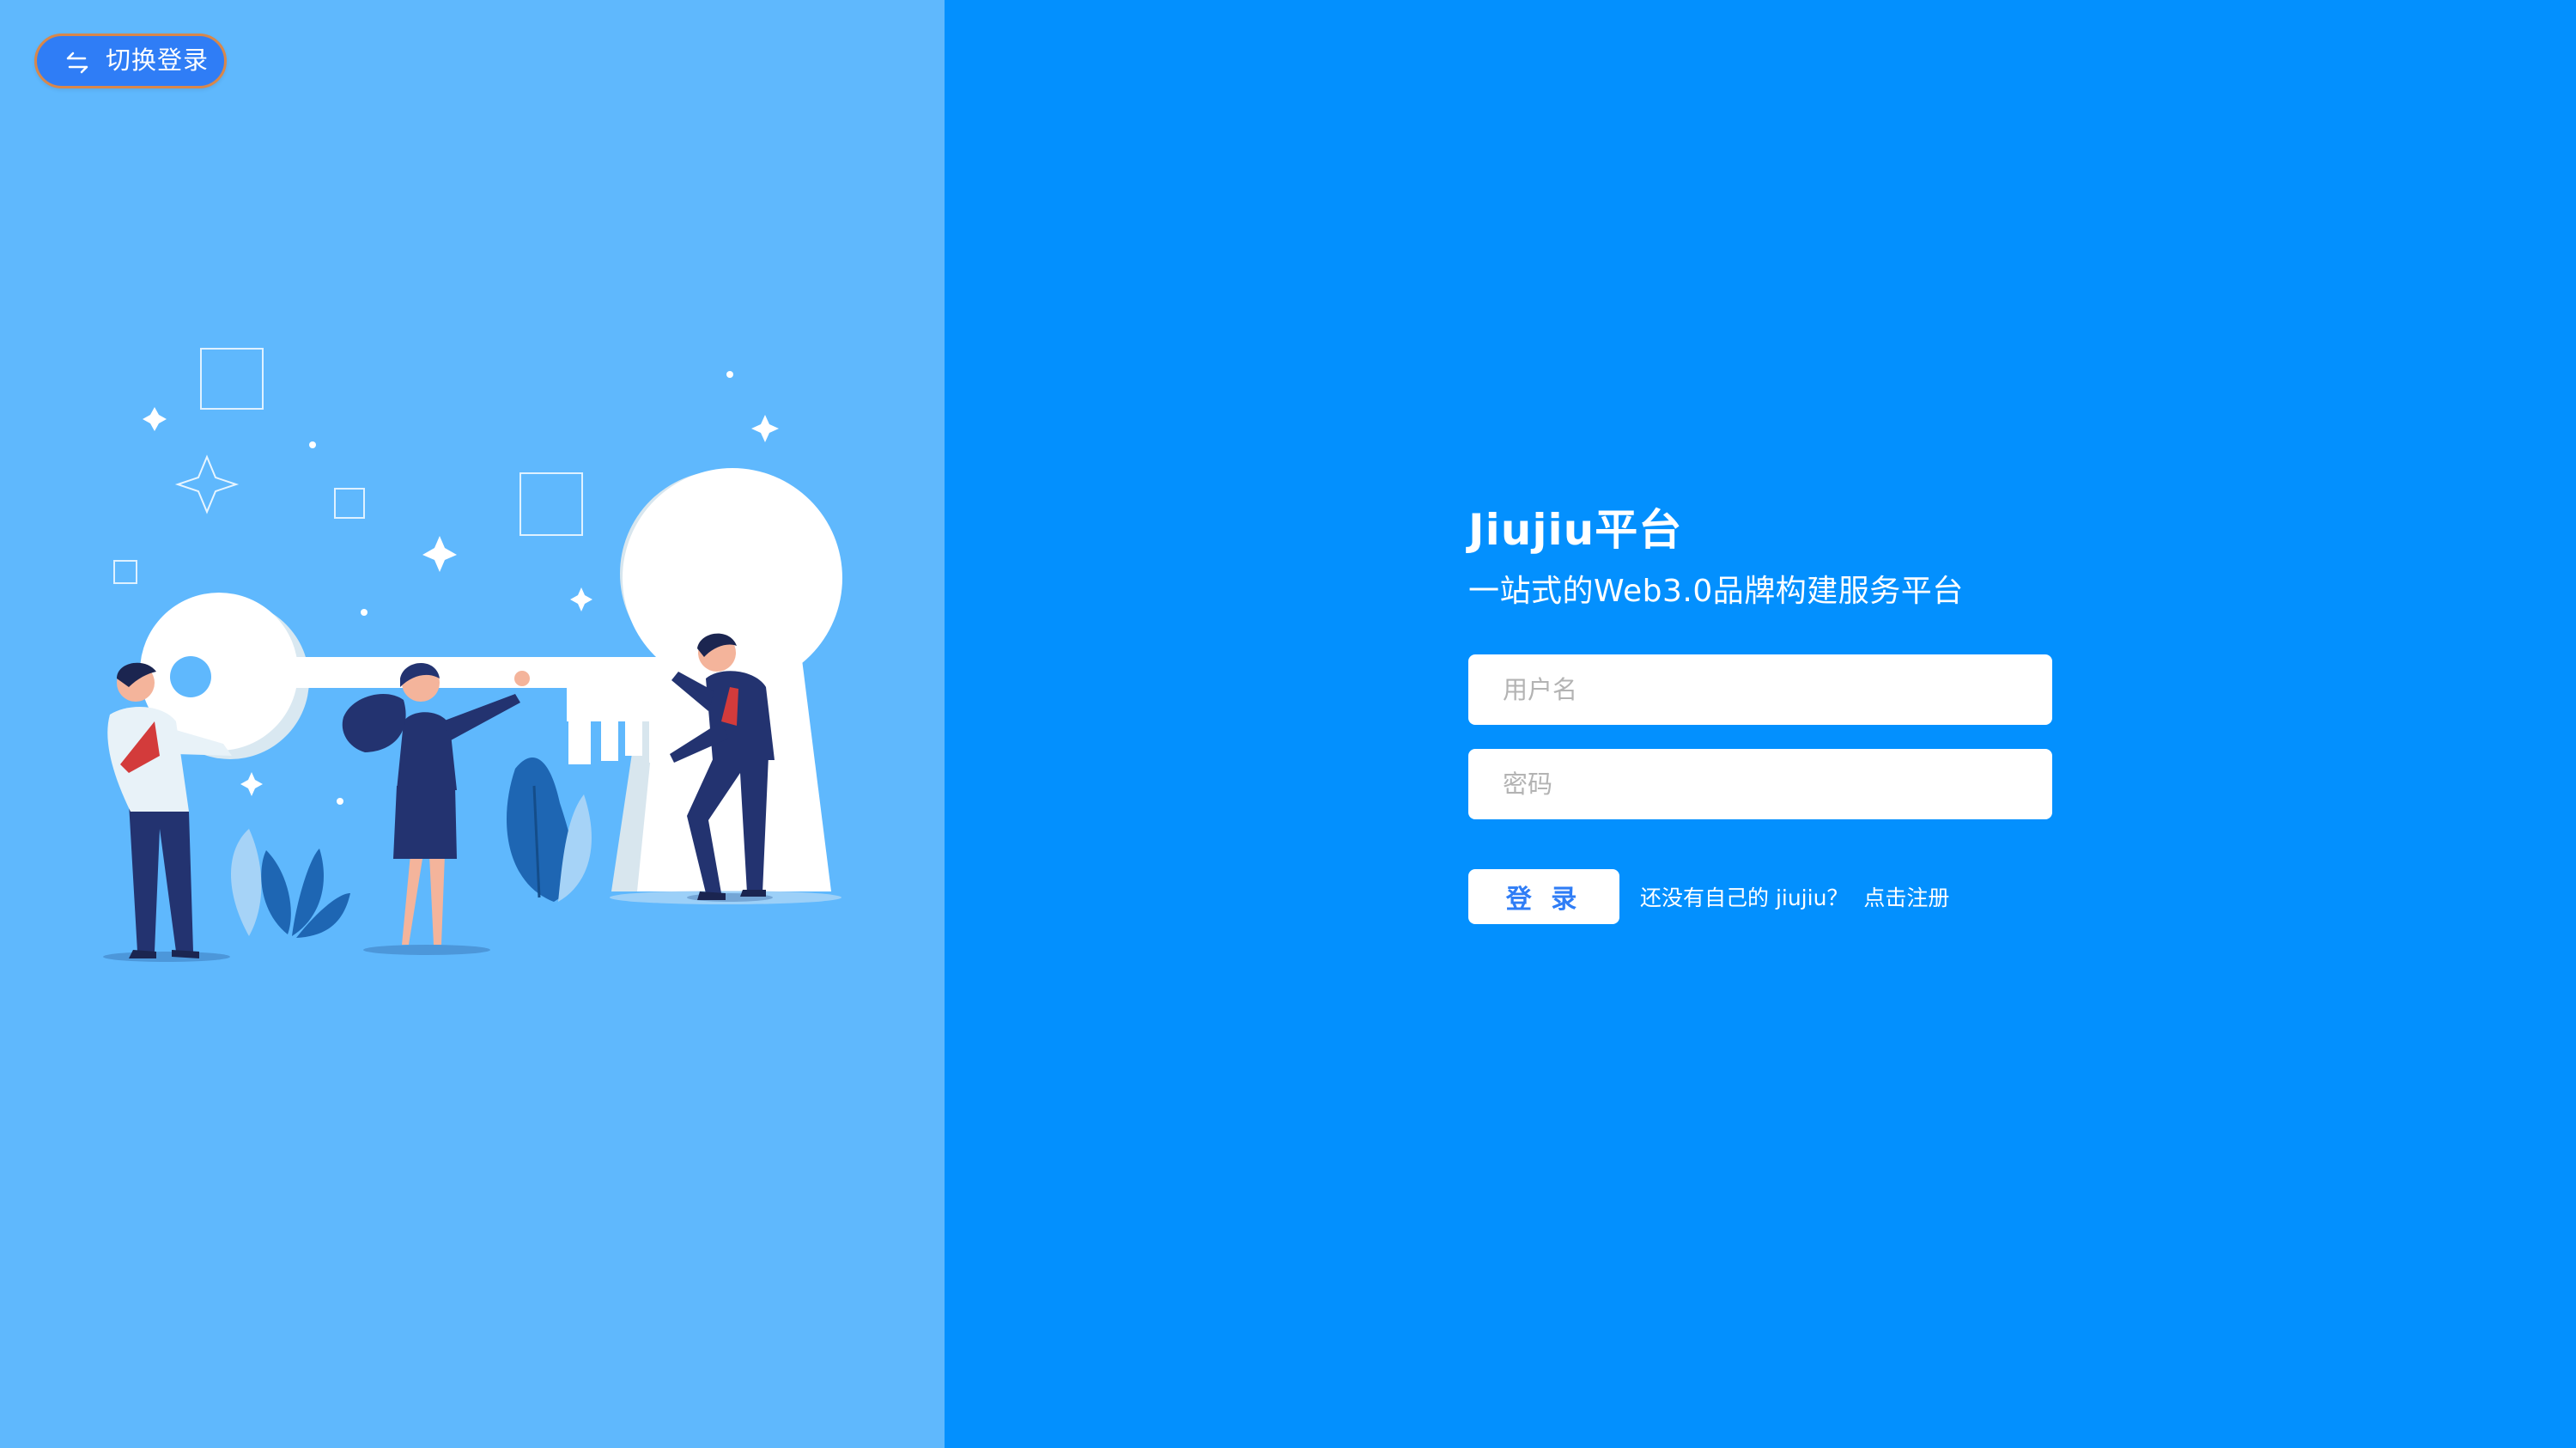  Describe the element at coordinates (1716, 591) in the screenshot. I see `brand-subtitle: 一站式的Web3.0品牌构建服务平台` at that location.